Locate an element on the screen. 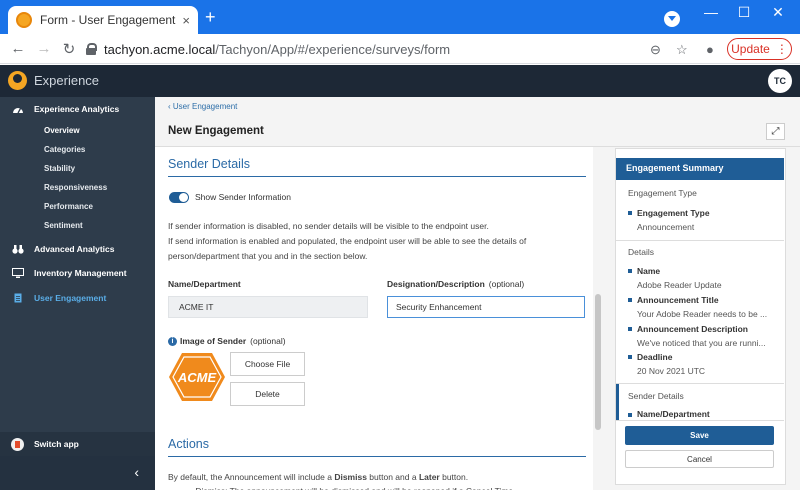 The height and width of the screenshot is (490, 800). name-field: ACME IT is located at coordinates (268, 307).